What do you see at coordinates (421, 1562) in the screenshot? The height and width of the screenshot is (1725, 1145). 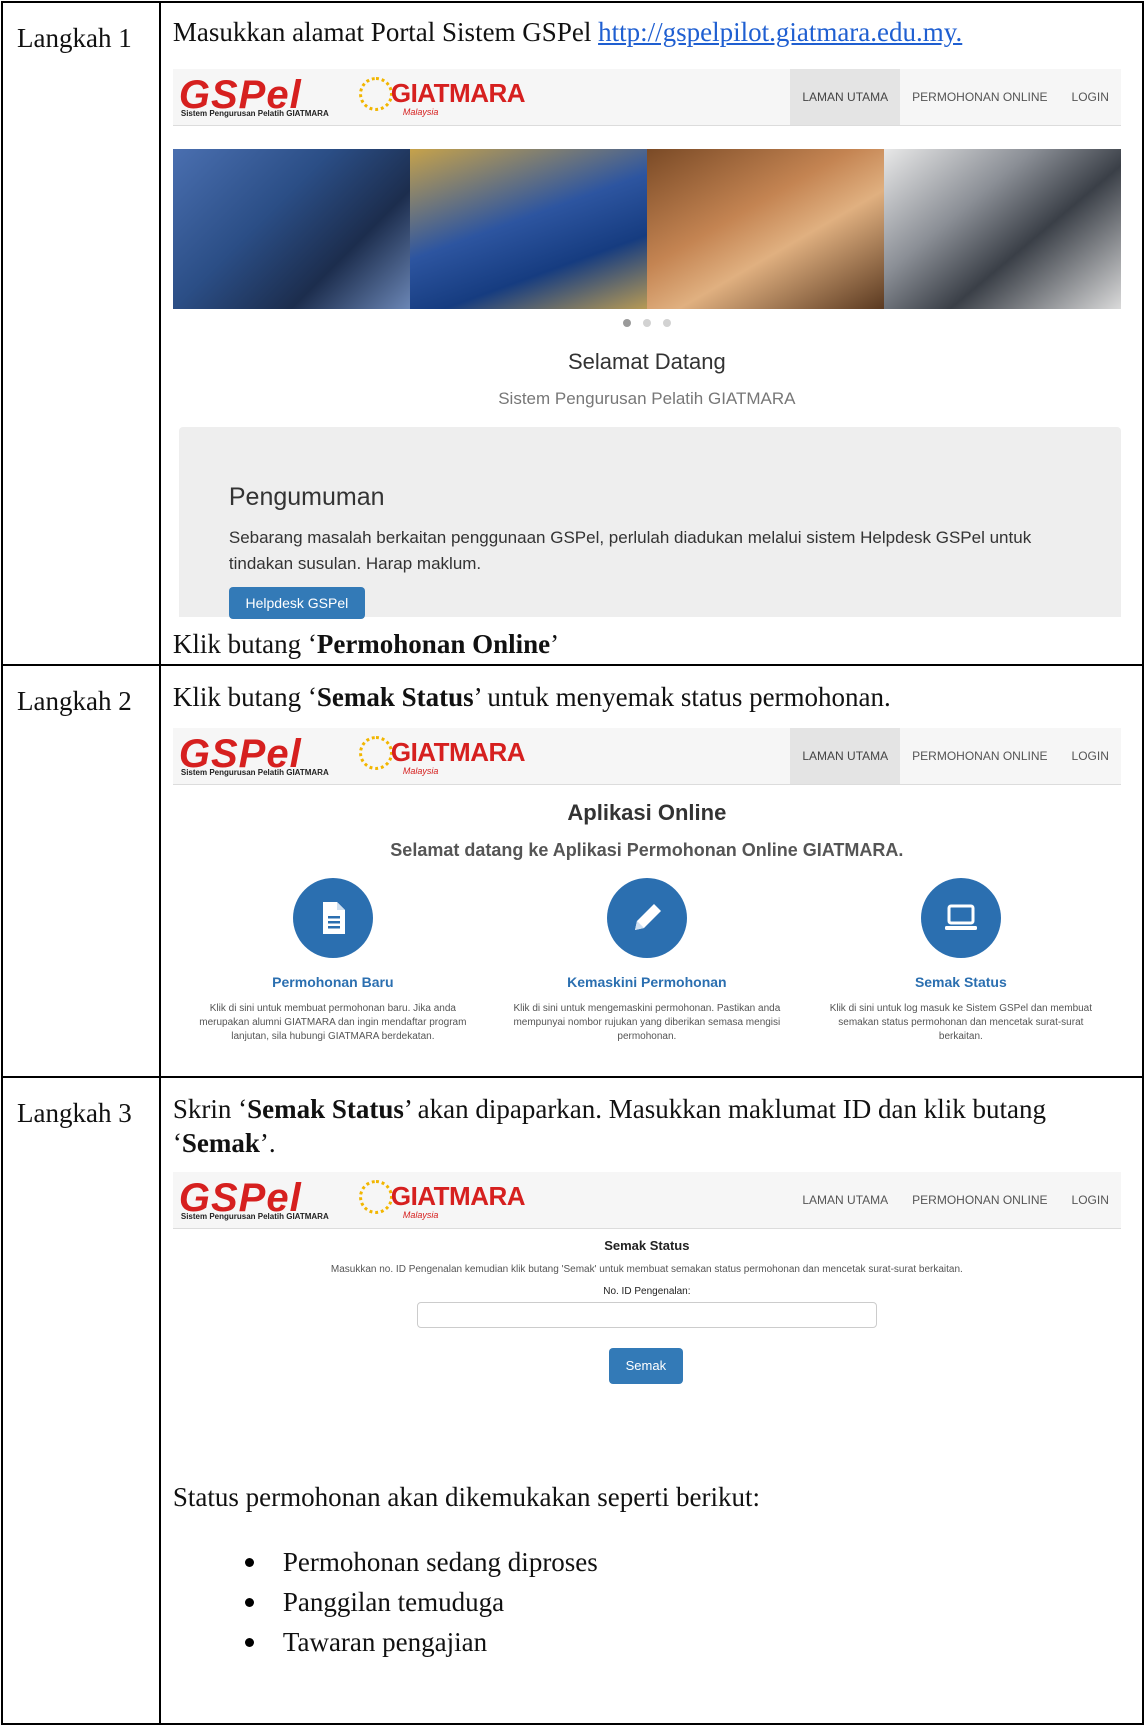 I see `list-item: Permohonan sedang diproses` at bounding box center [421, 1562].